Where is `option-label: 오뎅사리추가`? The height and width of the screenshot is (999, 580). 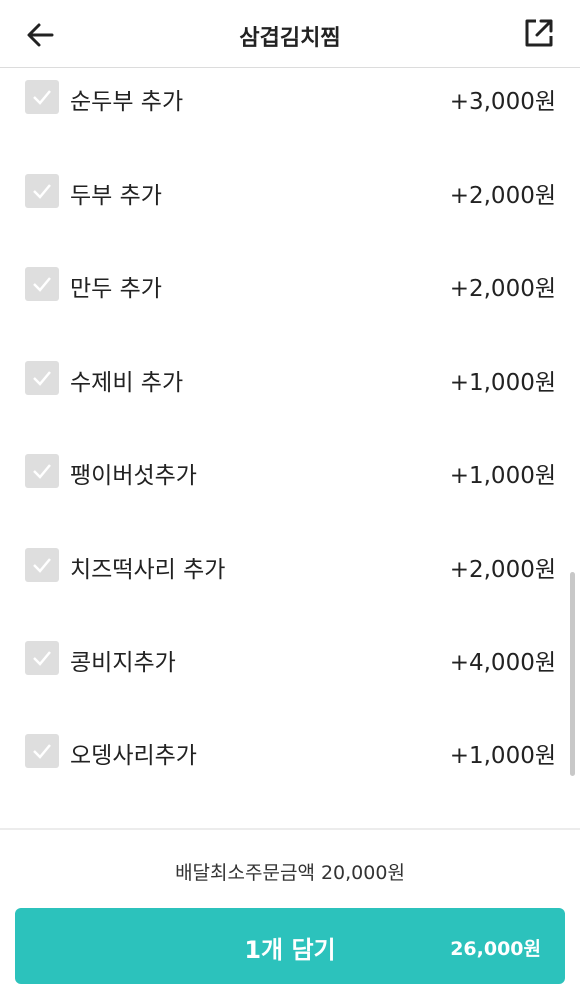
option-label: 오뎅사리추가 is located at coordinates (133, 756).